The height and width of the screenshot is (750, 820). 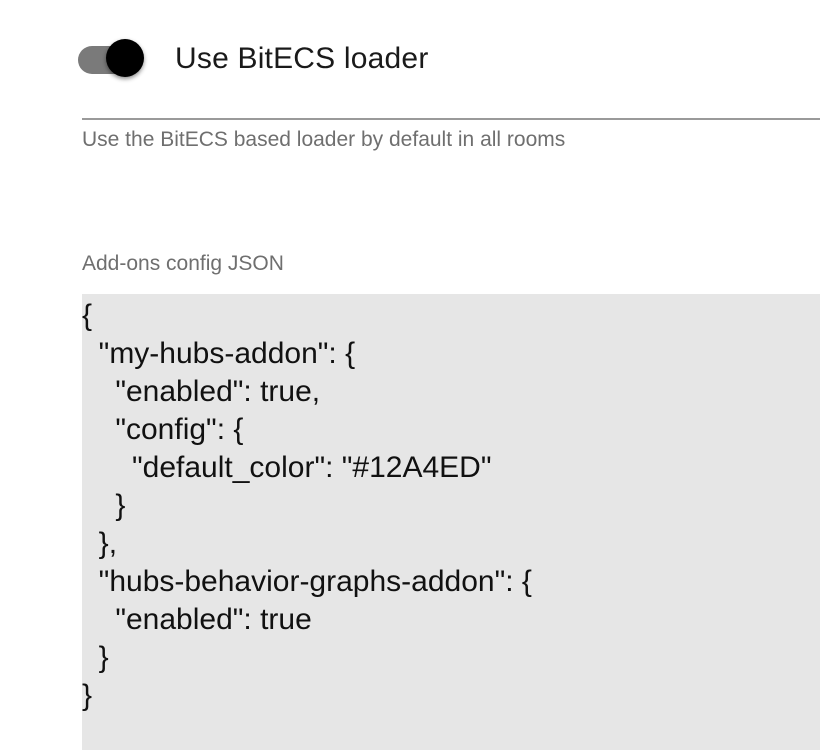 I want to click on json-line: "enabled": true, so click(x=197, y=619).